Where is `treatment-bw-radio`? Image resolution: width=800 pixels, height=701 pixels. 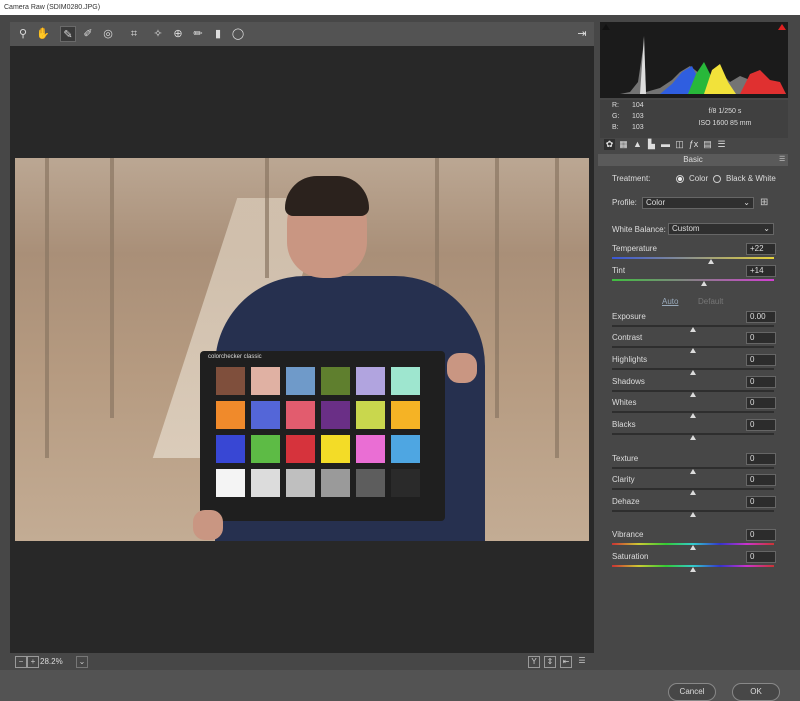 treatment-bw-radio is located at coordinates (717, 179).